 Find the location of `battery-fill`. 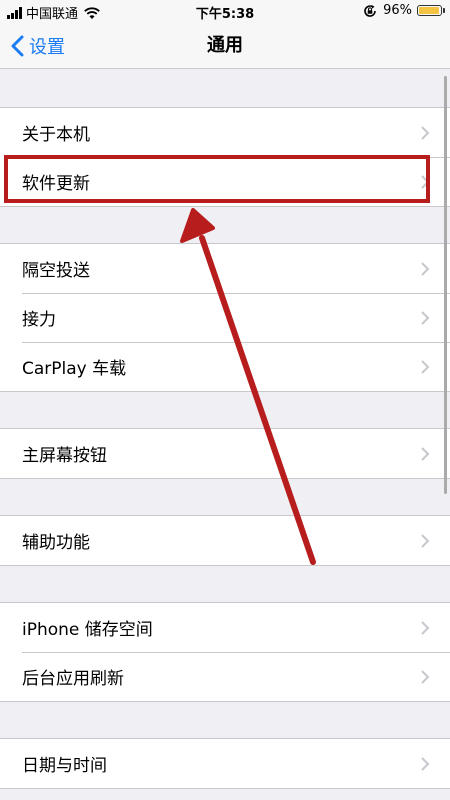

battery-fill is located at coordinates (429, 10).